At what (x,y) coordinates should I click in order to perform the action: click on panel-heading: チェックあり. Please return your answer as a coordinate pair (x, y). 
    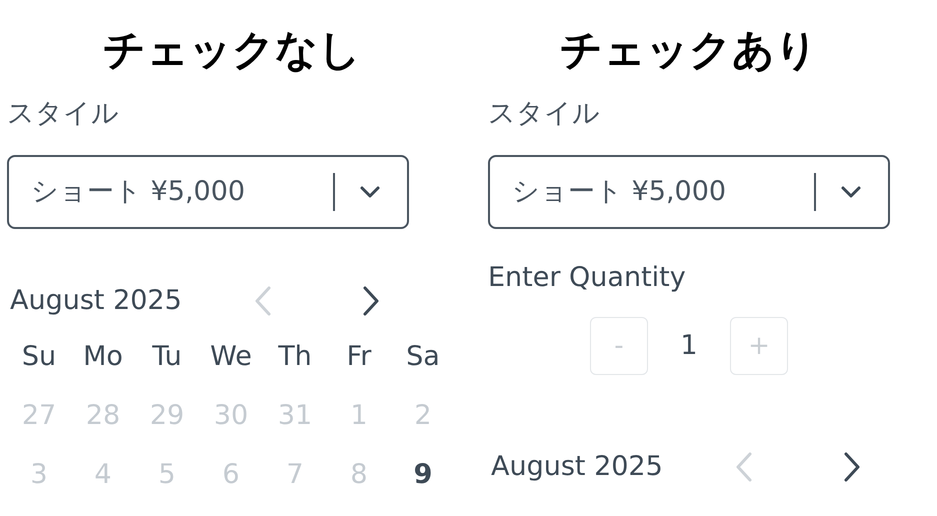
    Looking at the image, I should click on (689, 50).